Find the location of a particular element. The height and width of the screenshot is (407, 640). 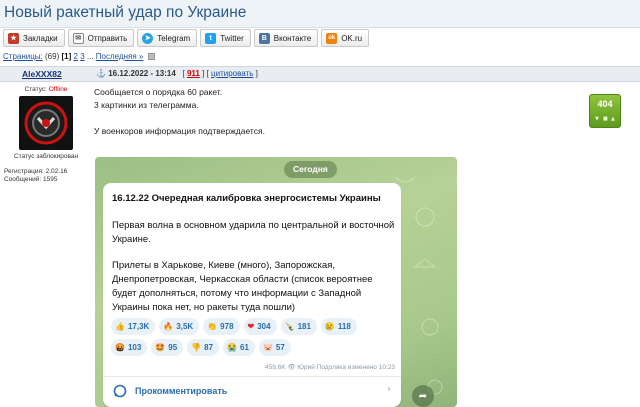

comment-bubble-icon is located at coordinates (120, 391).